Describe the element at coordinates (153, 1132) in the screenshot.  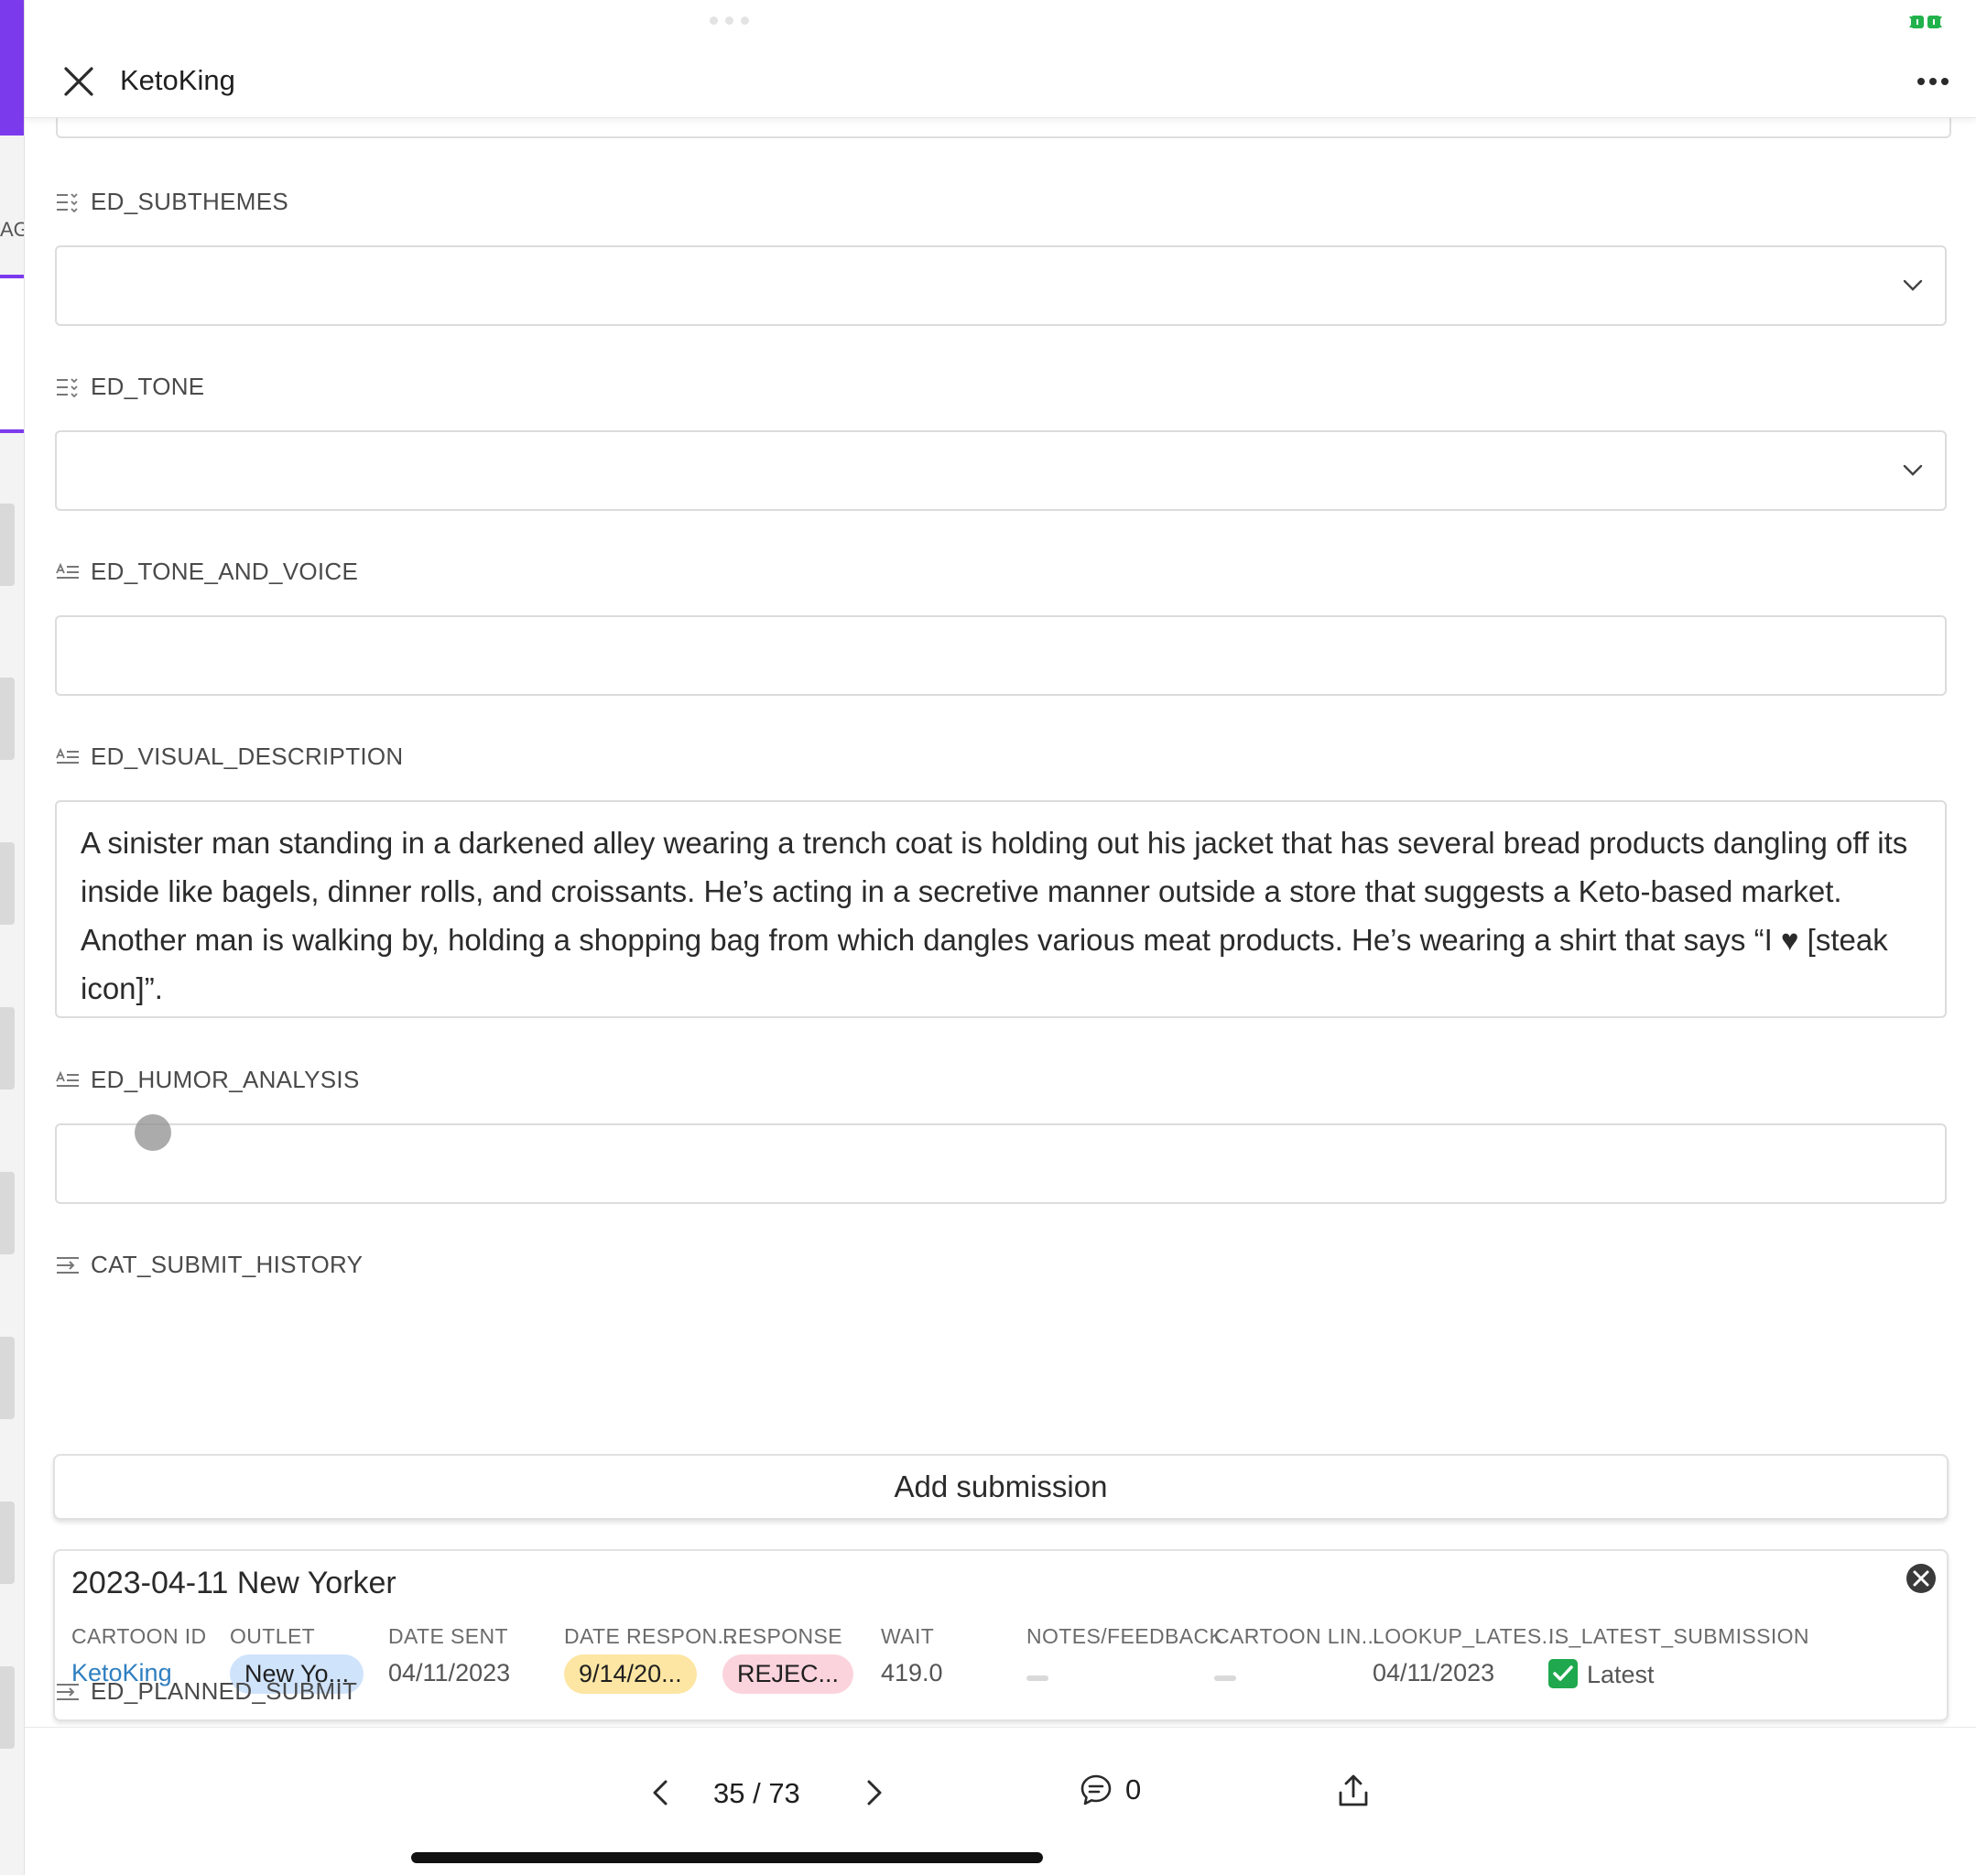
I see `touch-indicator` at that location.